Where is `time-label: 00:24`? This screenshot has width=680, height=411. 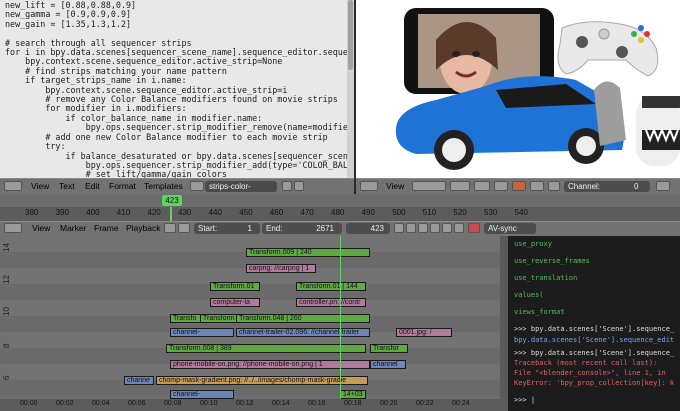 time-label: 00:24 is located at coordinates (461, 403).